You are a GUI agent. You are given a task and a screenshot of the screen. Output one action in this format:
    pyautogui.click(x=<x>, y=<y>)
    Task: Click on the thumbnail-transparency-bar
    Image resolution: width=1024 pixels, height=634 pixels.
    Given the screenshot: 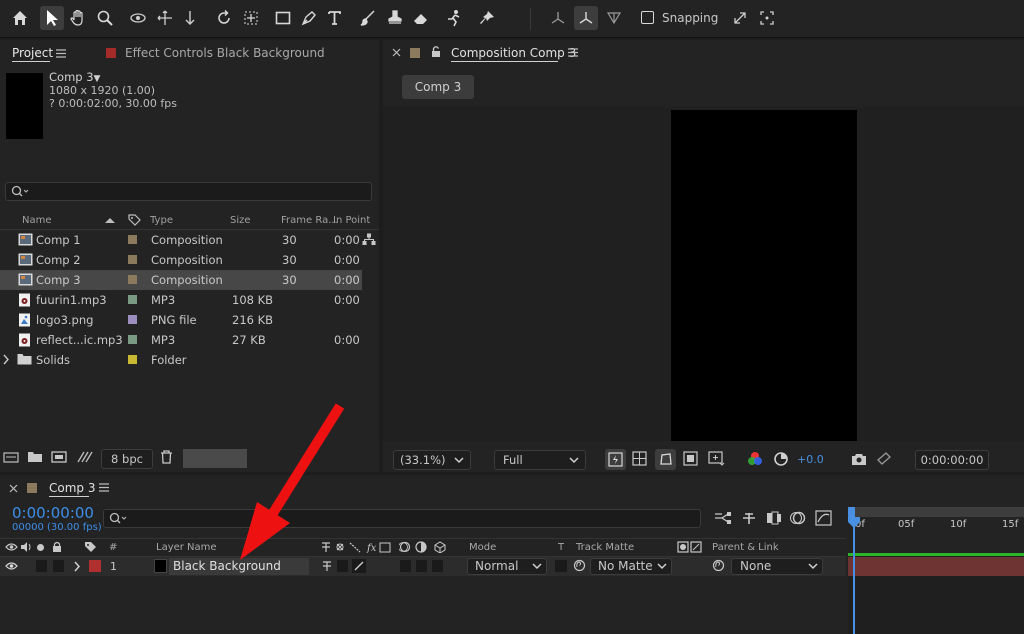 What is the action you would take?
    pyautogui.click(x=215, y=458)
    